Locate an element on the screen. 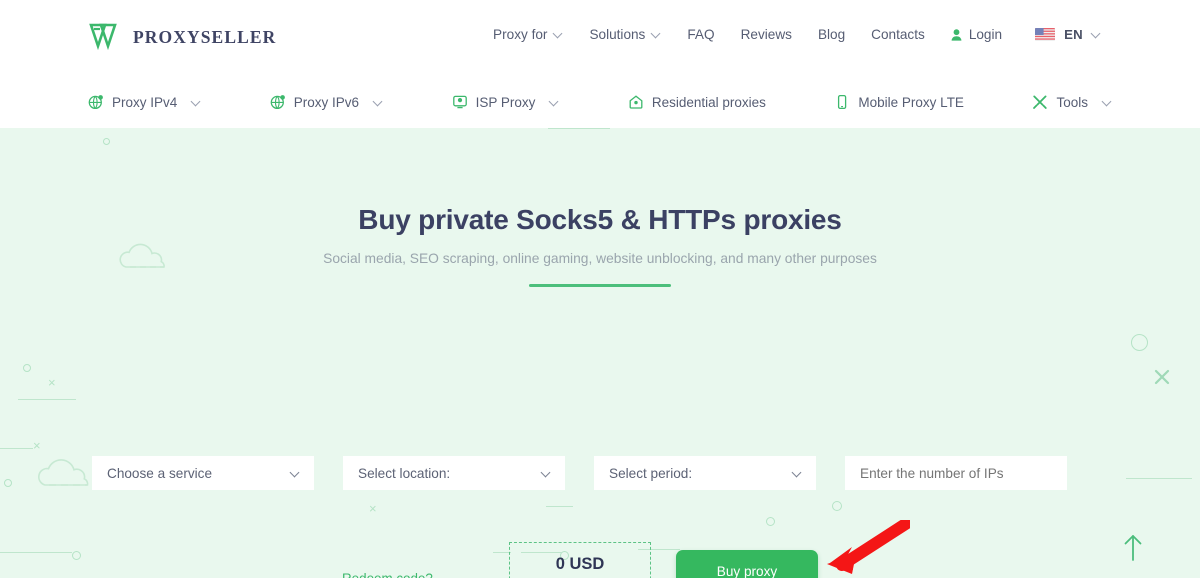 This screenshot has height=578, width=1200. nav-label: Proxy for is located at coordinates (520, 34).